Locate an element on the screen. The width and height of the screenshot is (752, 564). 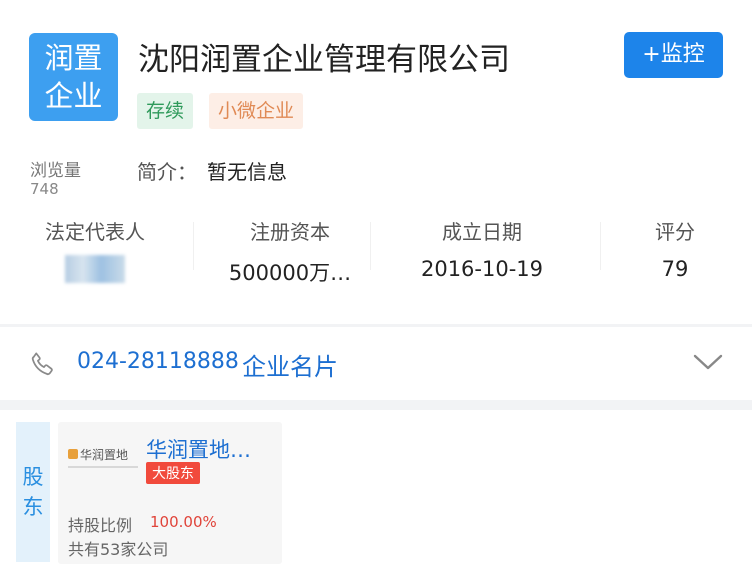
chevron-down-icon is located at coordinates (708, 362).